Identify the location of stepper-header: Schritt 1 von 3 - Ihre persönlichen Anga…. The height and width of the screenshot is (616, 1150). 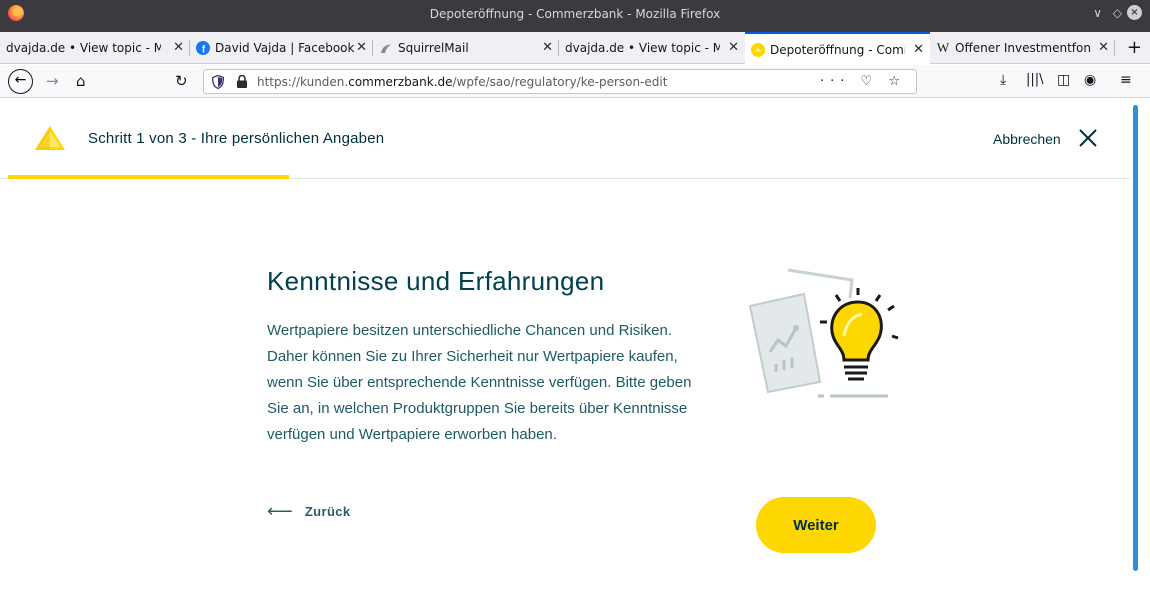
(565, 139).